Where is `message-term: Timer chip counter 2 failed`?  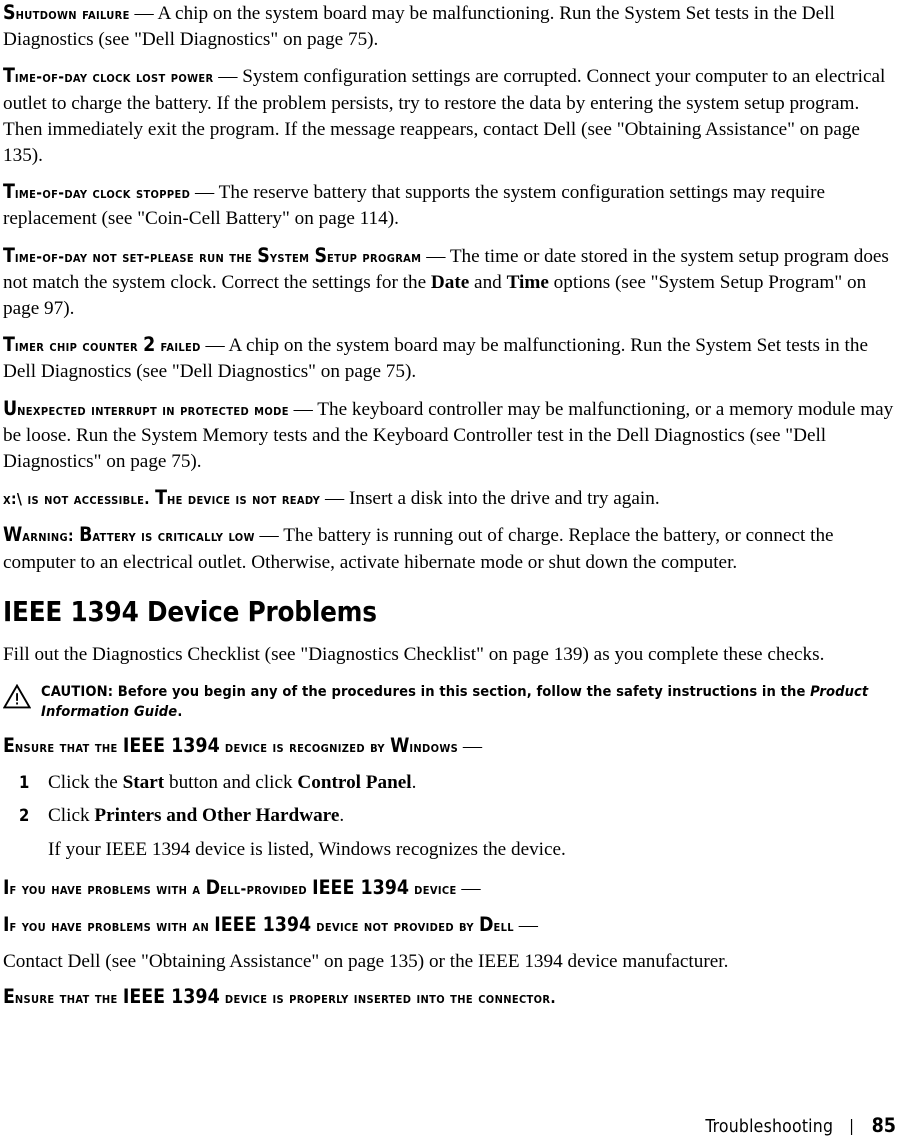 message-term: Timer chip counter 2 failed is located at coordinates (102, 345).